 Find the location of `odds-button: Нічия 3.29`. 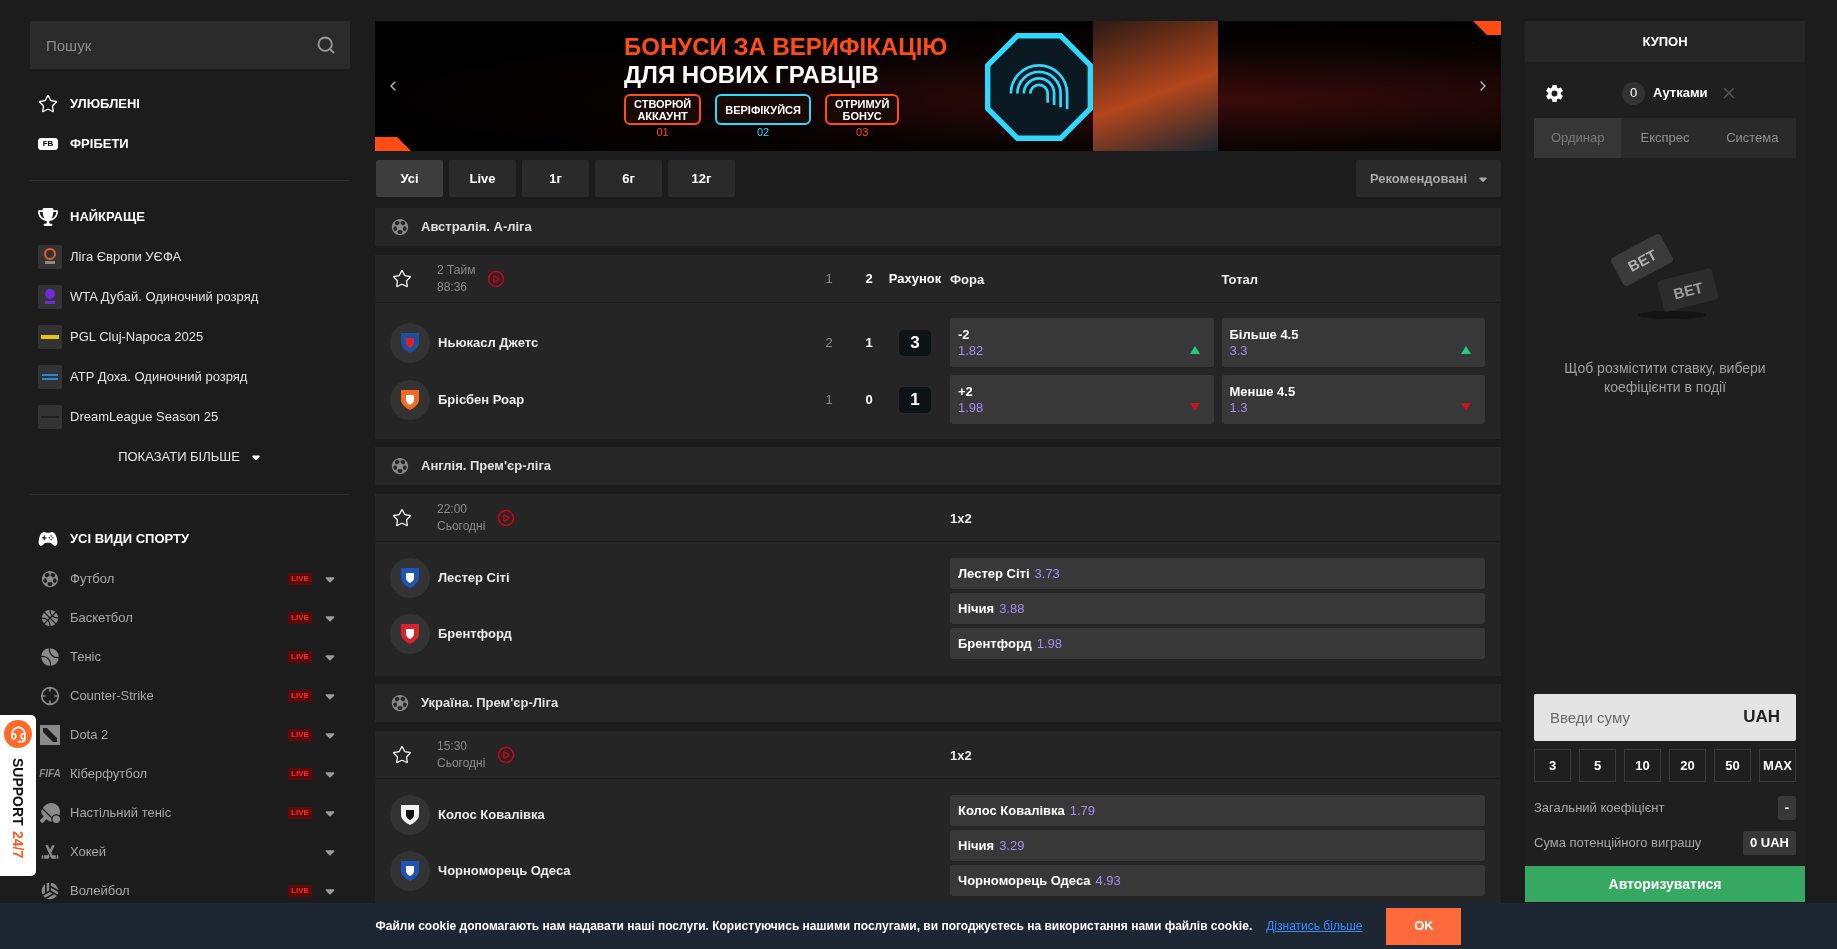

odds-button: Нічия 3.29 is located at coordinates (1217, 845).